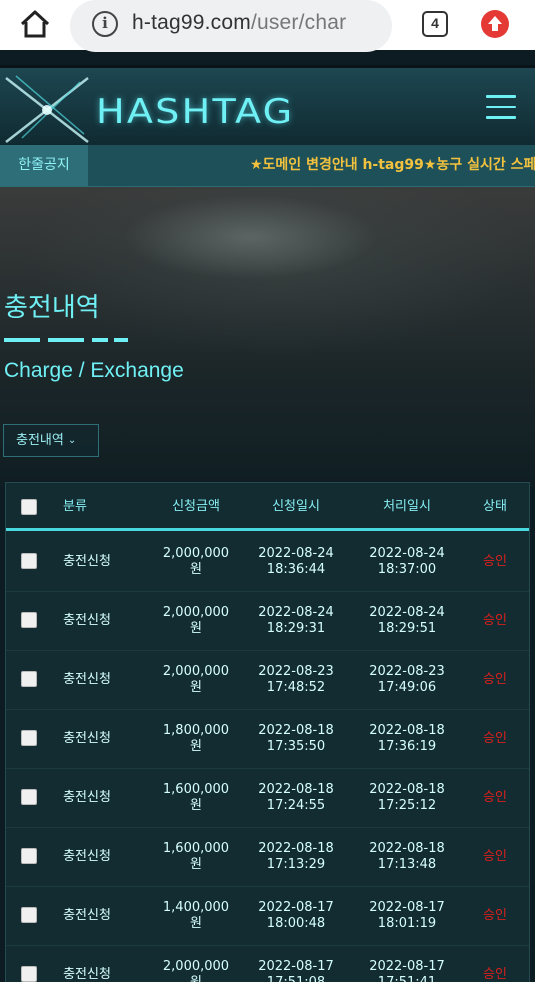 The image size is (535, 982). Describe the element at coordinates (296, 506) in the screenshot. I see `header-request-time: 신청일시` at that location.